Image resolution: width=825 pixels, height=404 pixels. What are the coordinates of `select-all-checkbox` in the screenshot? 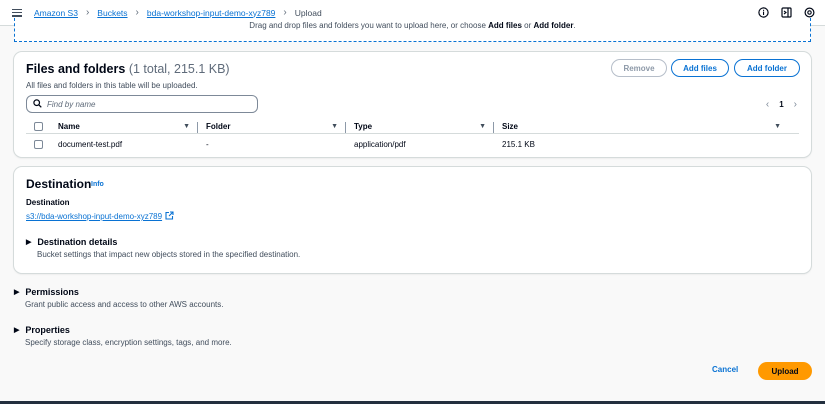 It's located at (38, 126).